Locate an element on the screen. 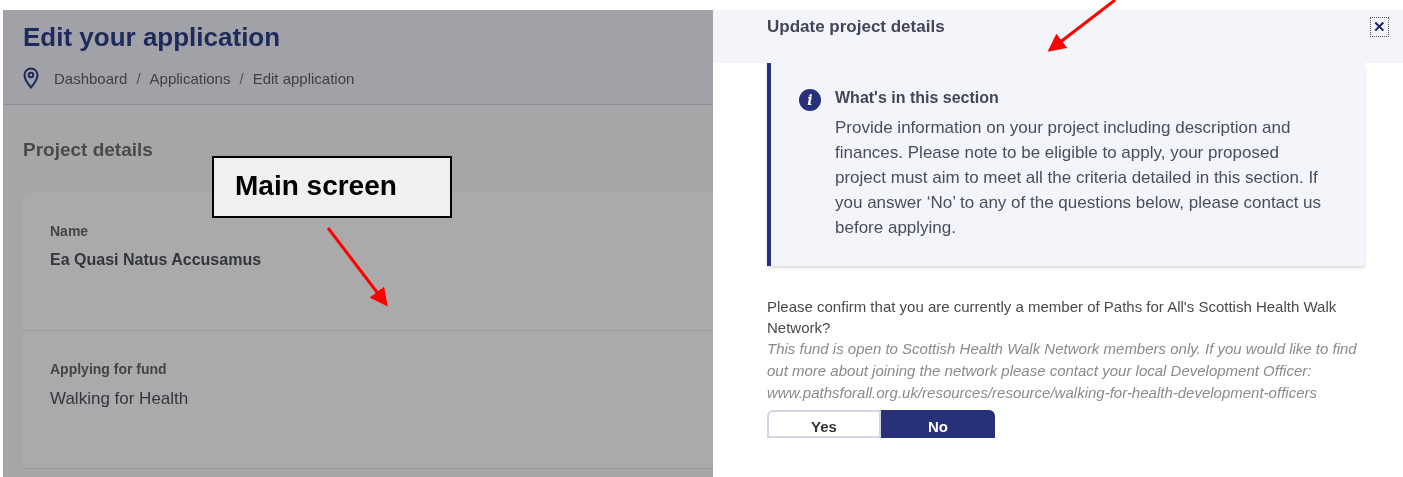  option-button: Yes is located at coordinates (824, 424).